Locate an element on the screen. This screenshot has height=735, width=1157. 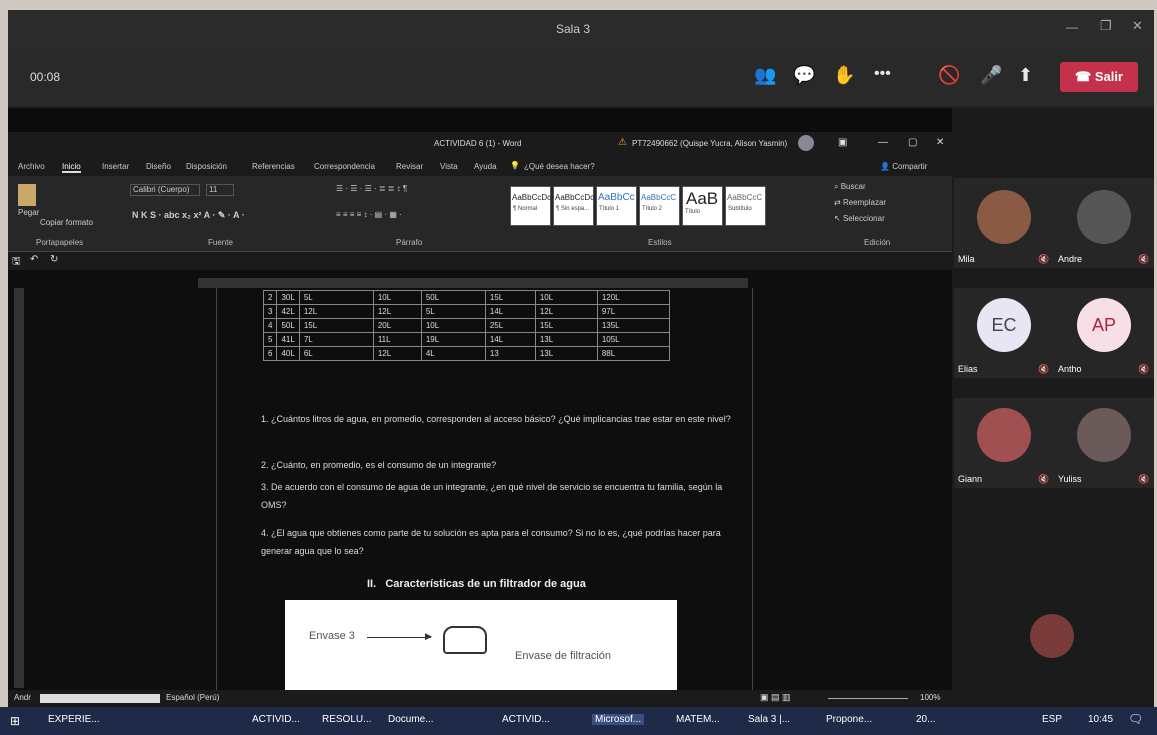
font-name-select: Calibri (Cuerpo) is located at coordinates (165, 190).